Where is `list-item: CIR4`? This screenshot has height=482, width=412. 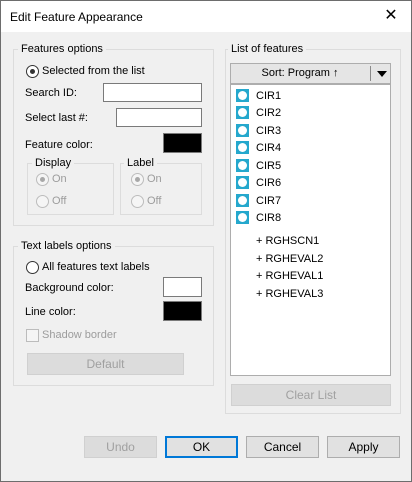
list-item: CIR4 is located at coordinates (310, 148).